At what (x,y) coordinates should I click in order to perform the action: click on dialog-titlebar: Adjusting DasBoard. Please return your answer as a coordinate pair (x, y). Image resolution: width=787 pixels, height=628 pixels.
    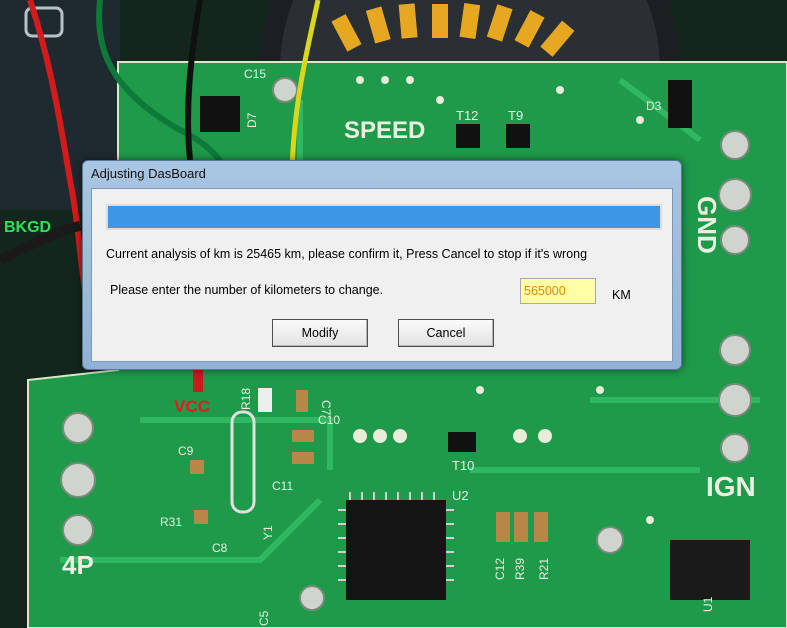
    Looking at the image, I should click on (382, 174).